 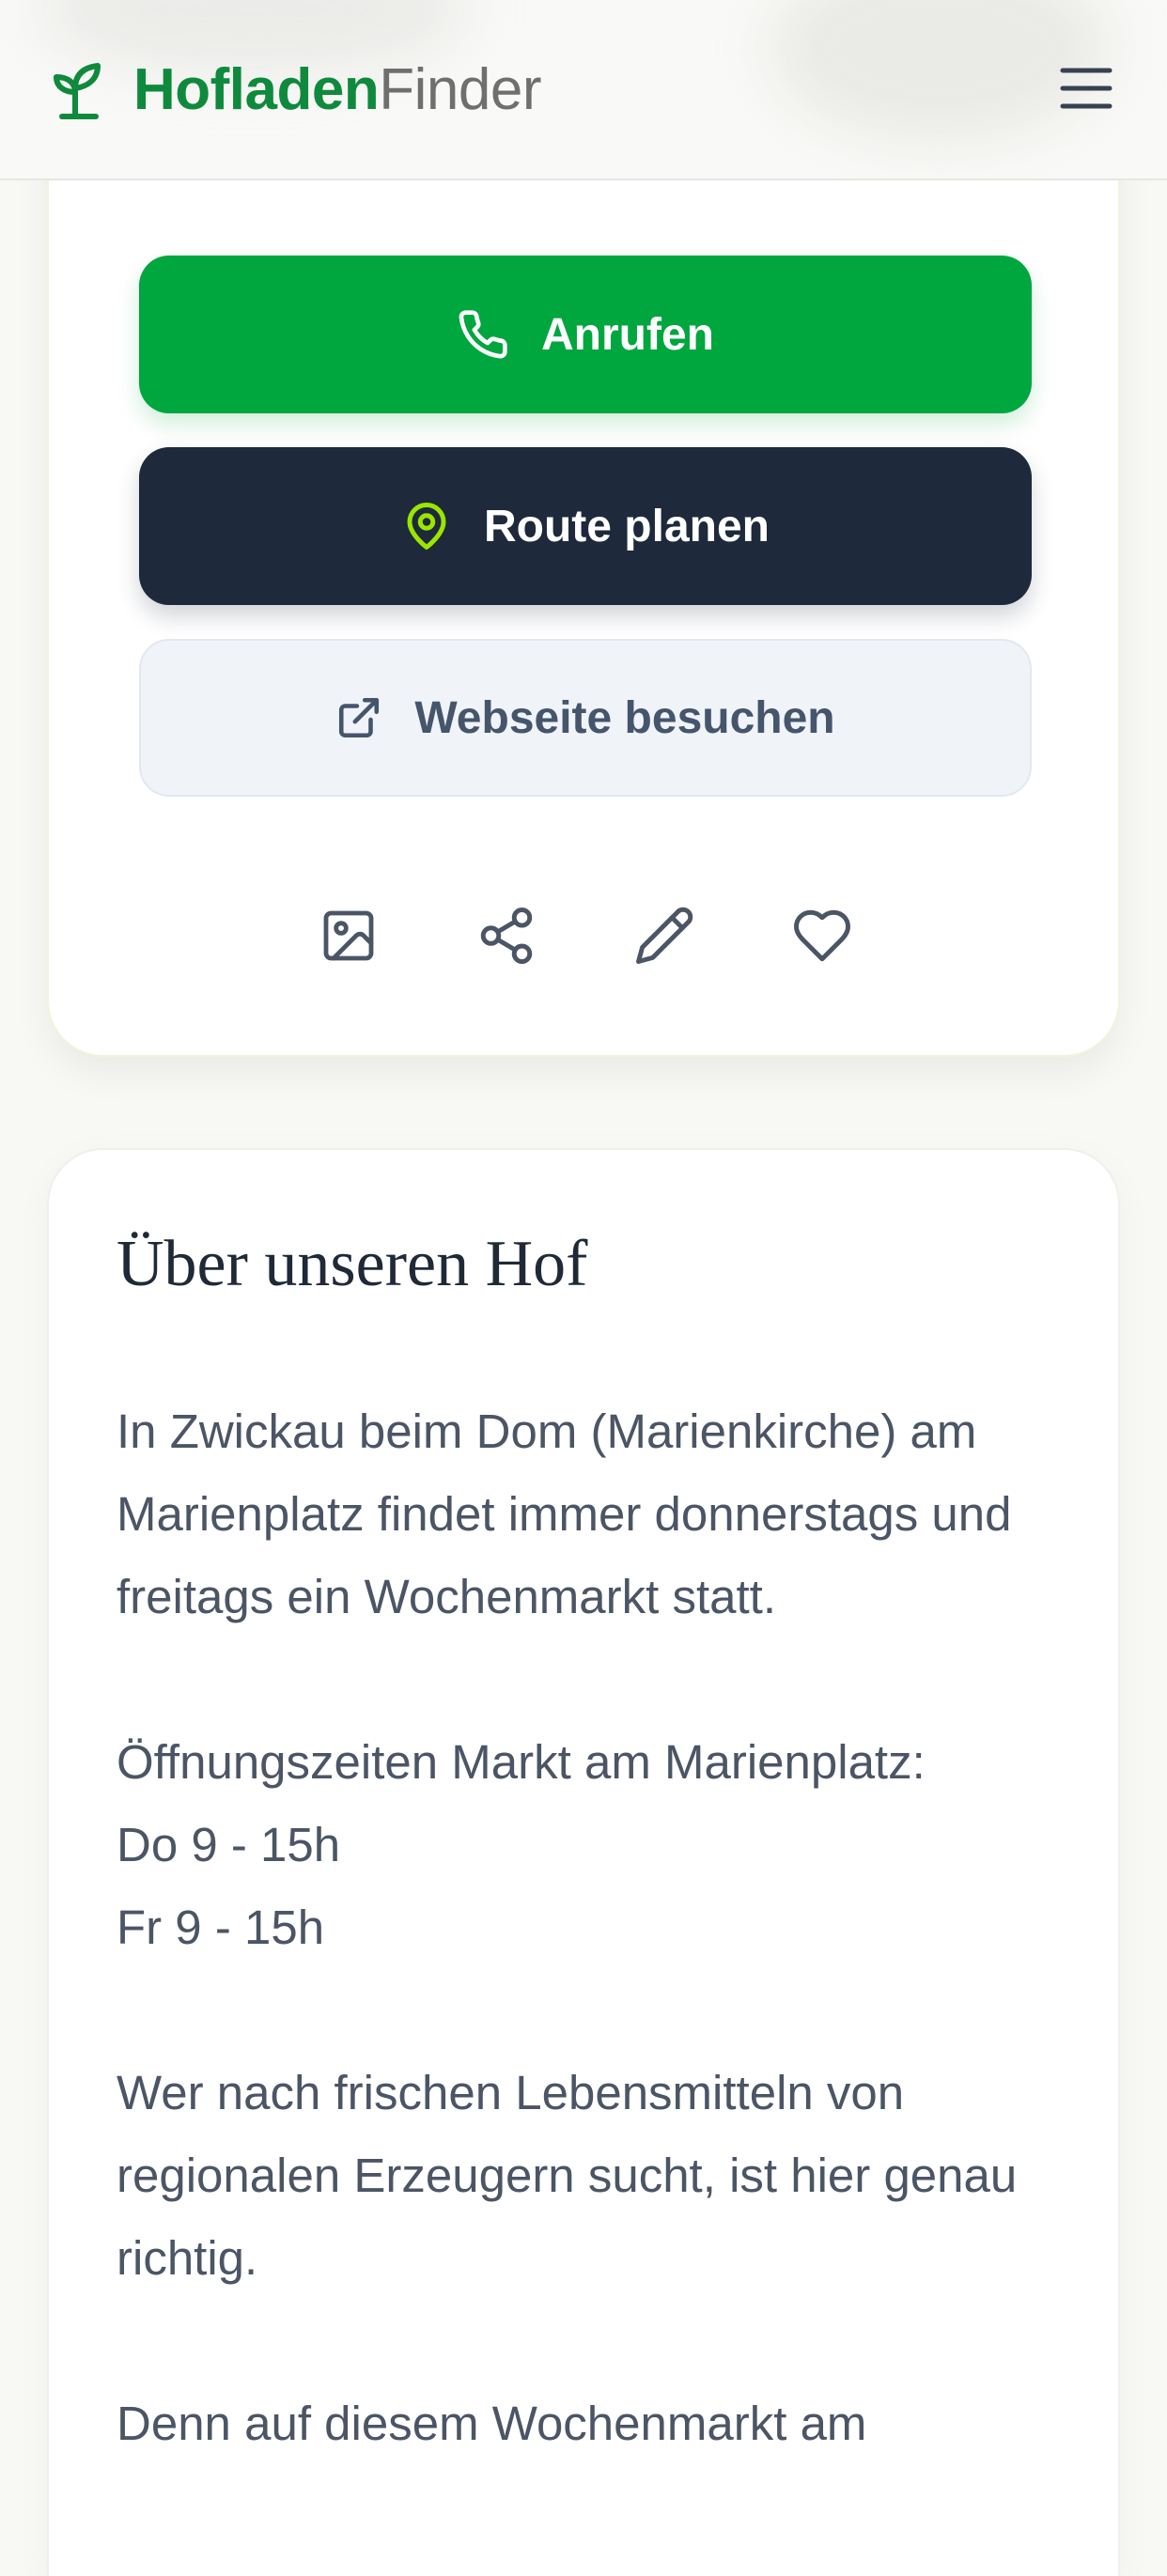 I want to click on brand-name: HofladenFinder, so click(x=337, y=90).